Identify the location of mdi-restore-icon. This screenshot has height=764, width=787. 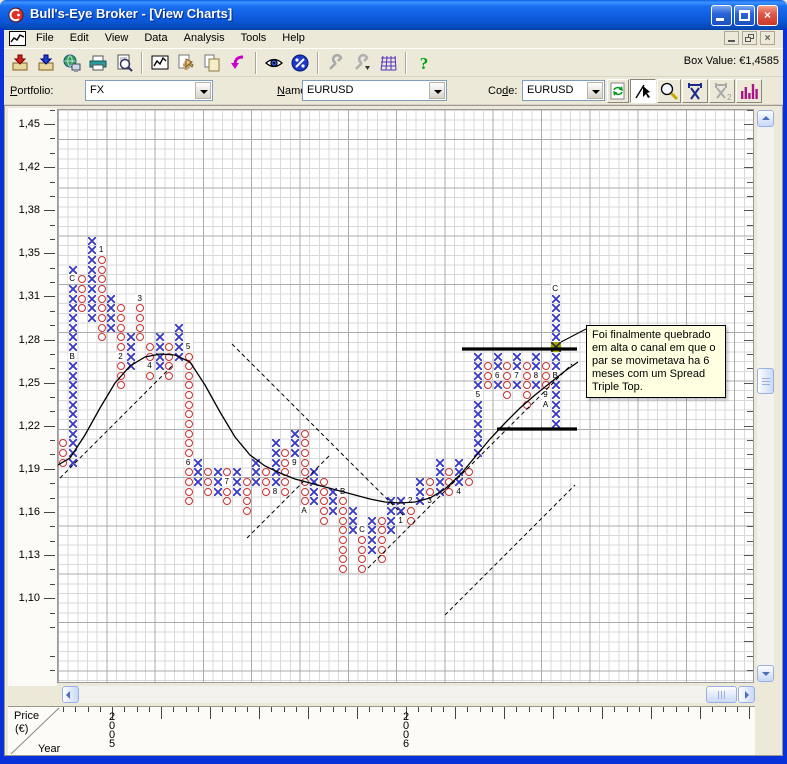
(749, 38).